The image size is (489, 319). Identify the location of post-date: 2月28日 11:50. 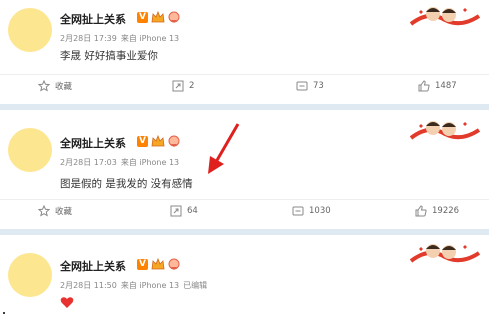
(88, 285).